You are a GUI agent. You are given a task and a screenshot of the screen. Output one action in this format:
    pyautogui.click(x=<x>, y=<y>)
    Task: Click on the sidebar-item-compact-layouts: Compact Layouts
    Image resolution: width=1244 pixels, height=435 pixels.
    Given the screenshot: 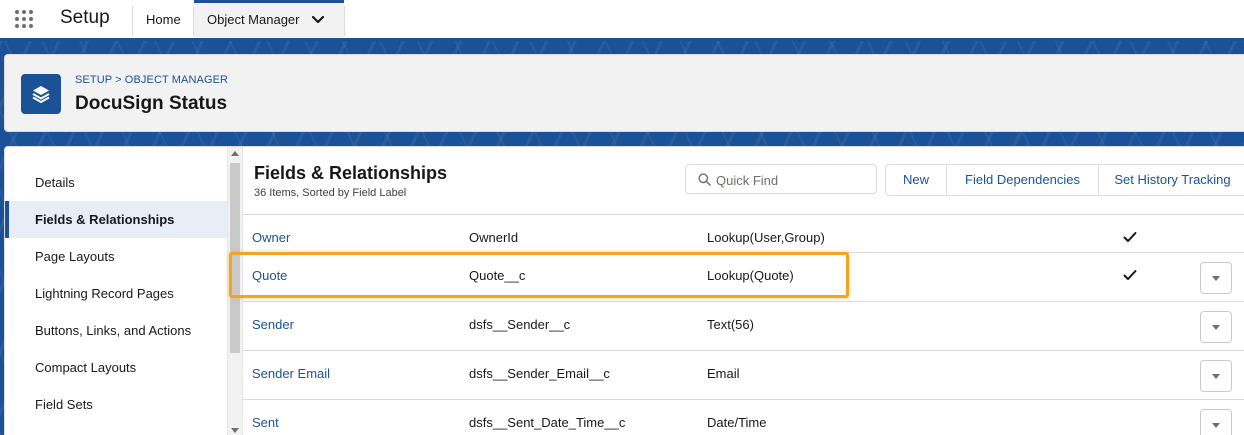 What is the action you would take?
    pyautogui.click(x=116, y=367)
    